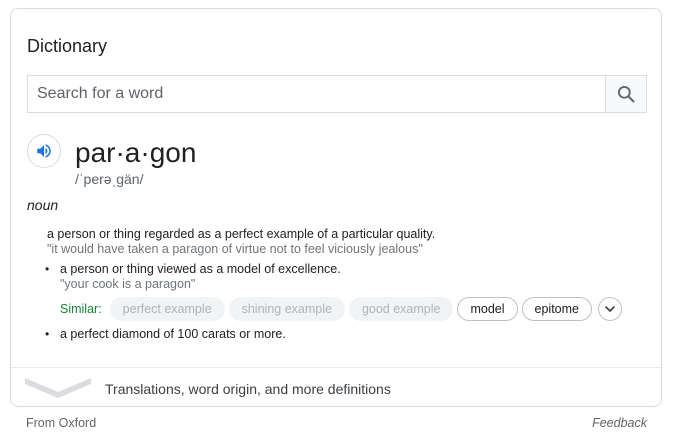 The image size is (683, 440). I want to click on similar-chip: epitome, so click(557, 309).